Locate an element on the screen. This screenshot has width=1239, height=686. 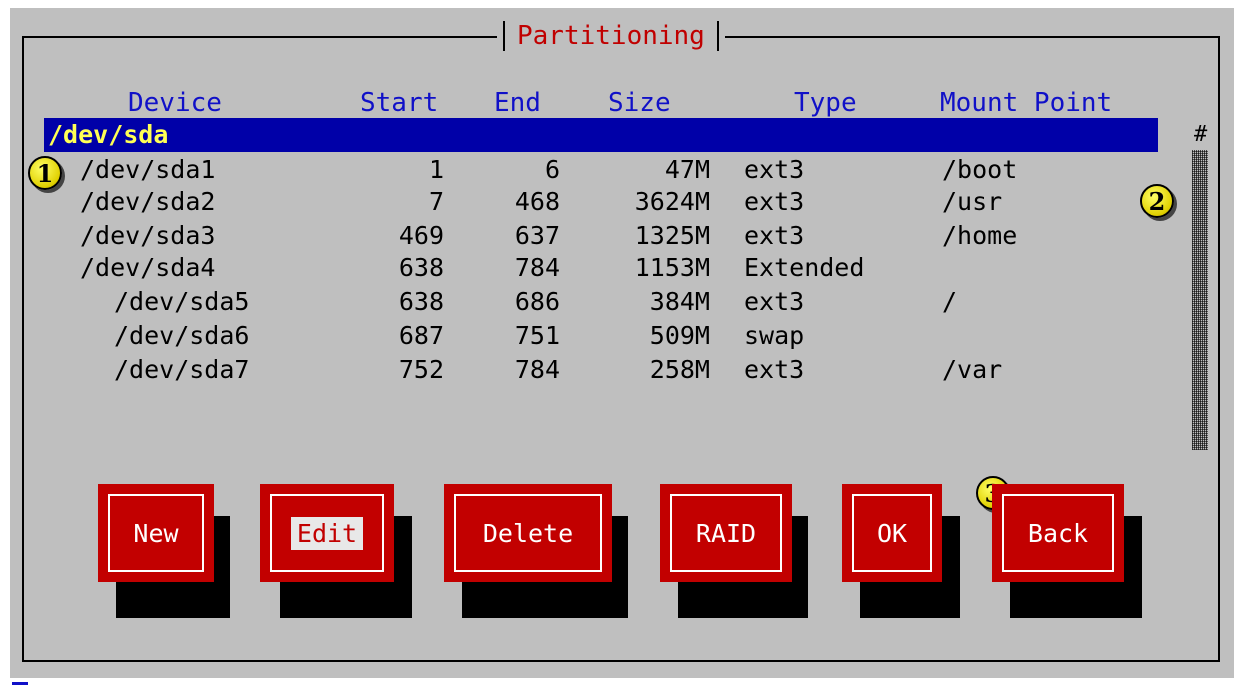
scrollbar-thumb-marker: # is located at coordinates (1200, 135).